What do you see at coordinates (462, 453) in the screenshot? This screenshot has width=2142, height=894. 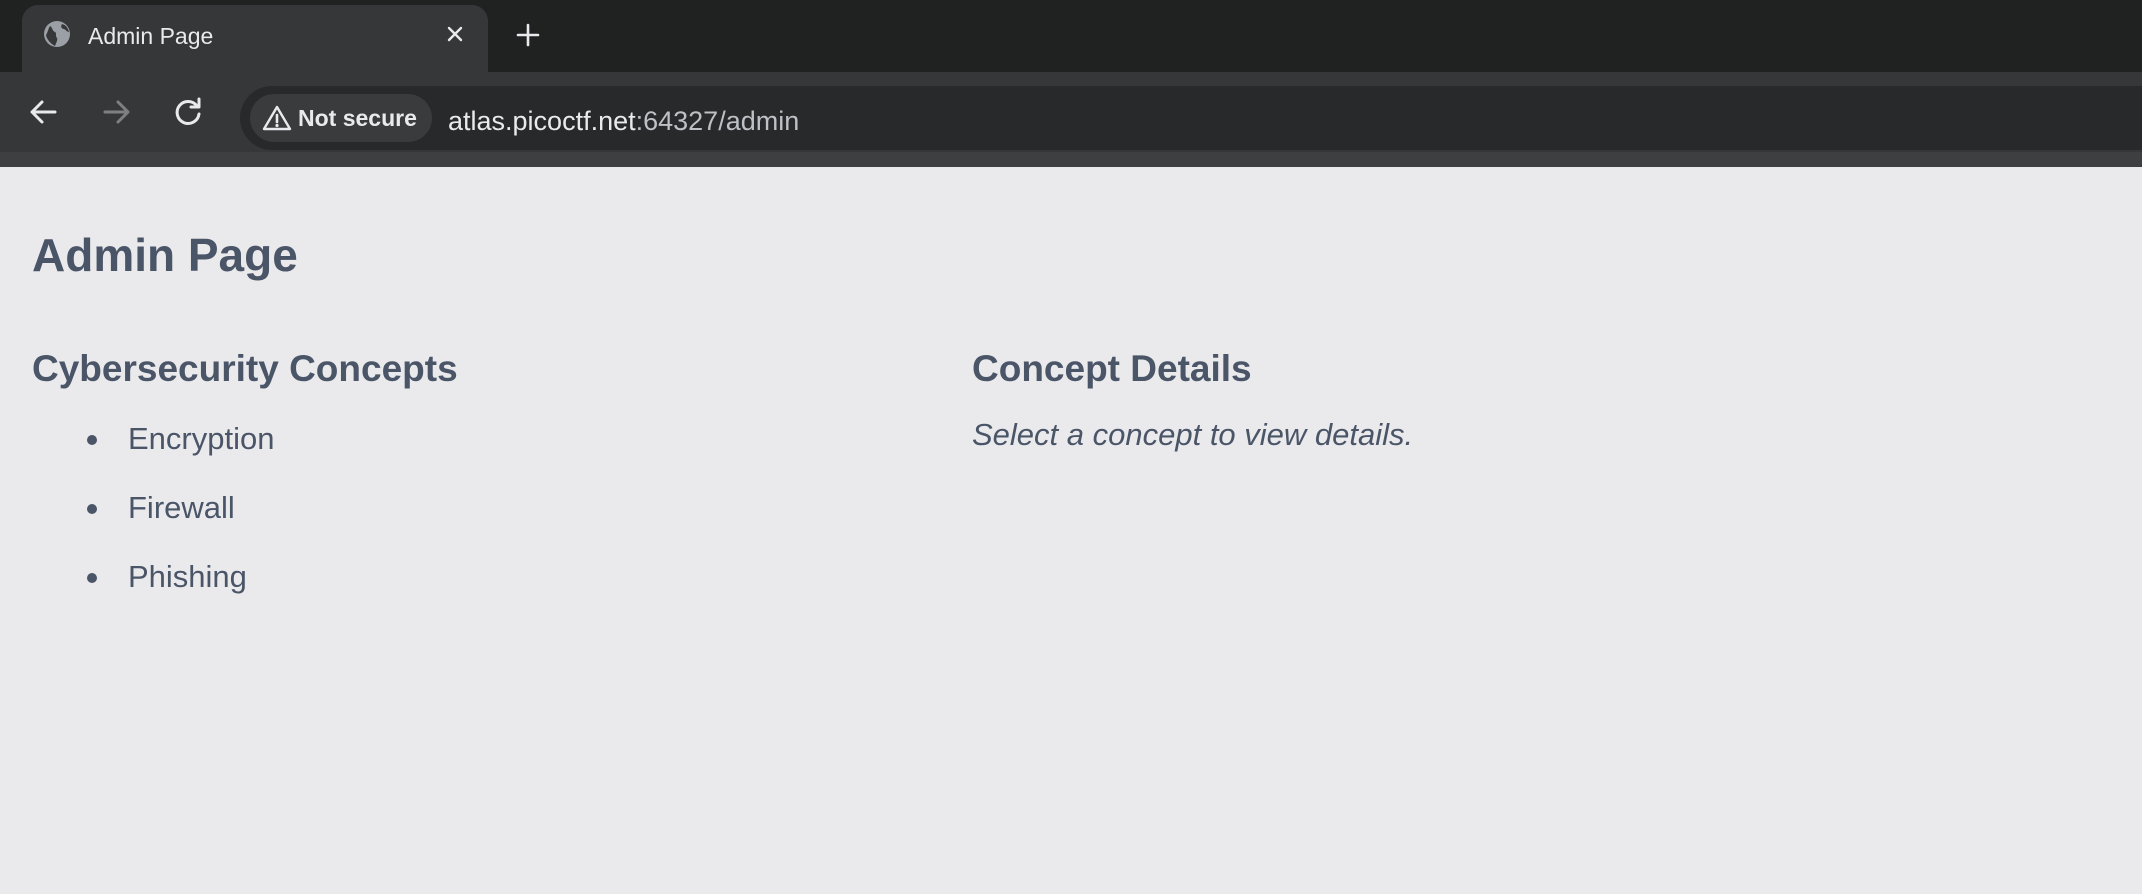 I see `concept-item-encryption: Encryption` at bounding box center [462, 453].